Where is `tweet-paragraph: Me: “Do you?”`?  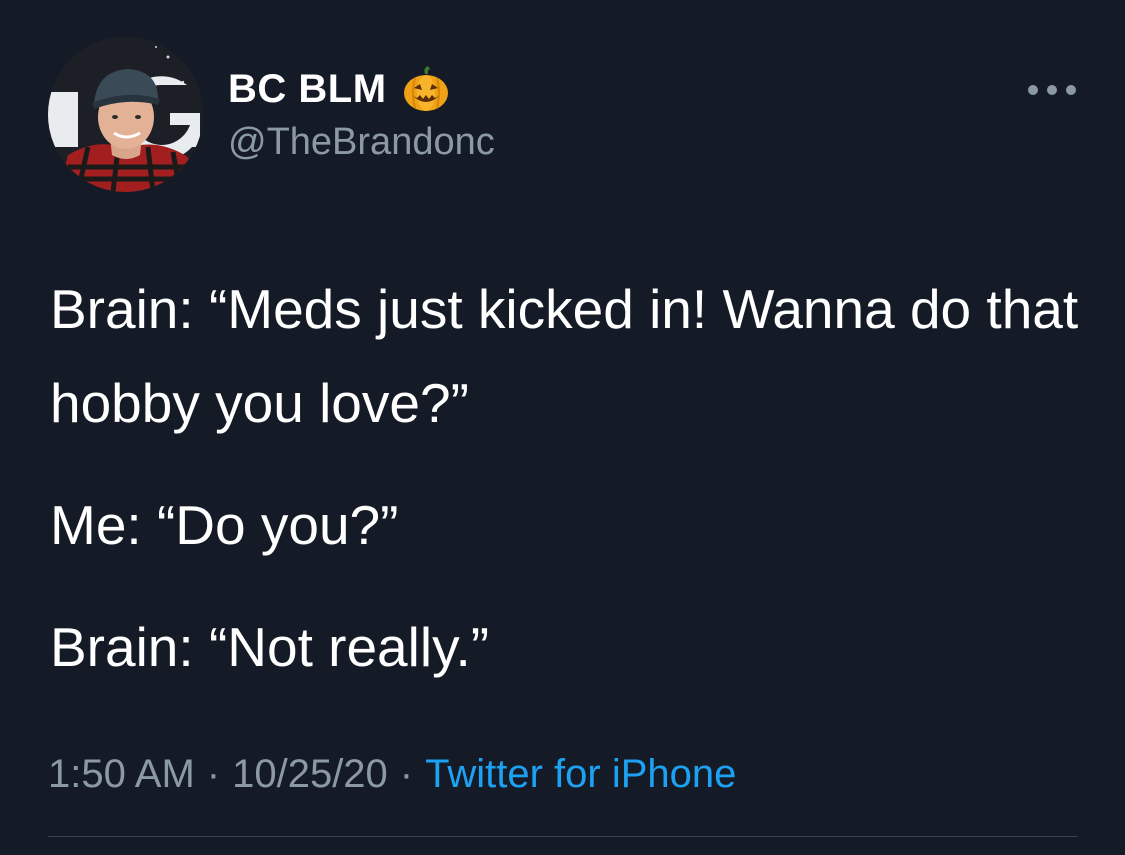
tweet-paragraph: Me: “Do you?” is located at coordinates (224, 525).